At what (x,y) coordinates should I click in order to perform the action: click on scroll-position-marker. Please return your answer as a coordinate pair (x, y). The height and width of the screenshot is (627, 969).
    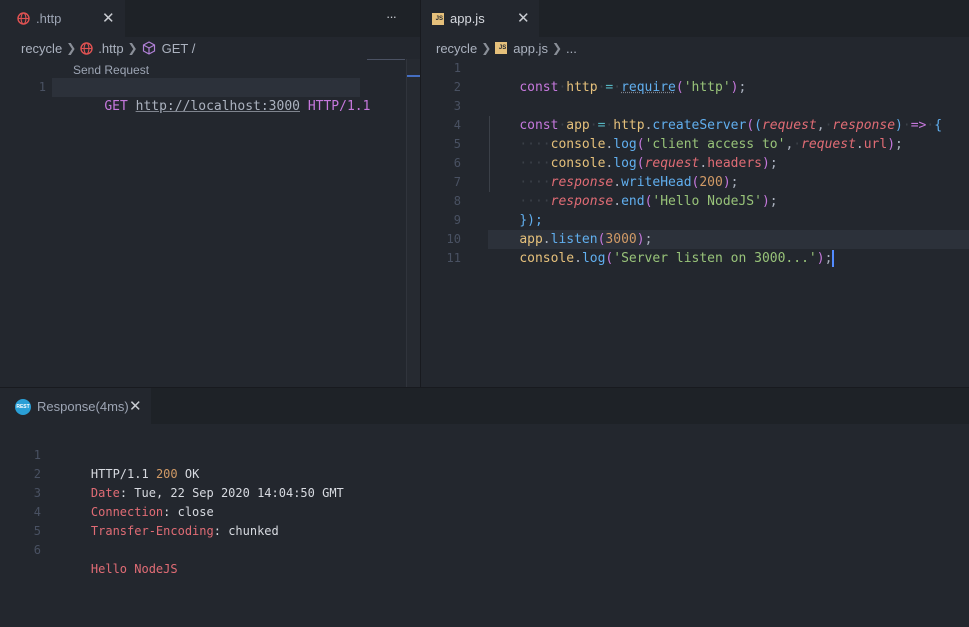
    Looking at the image, I should click on (414, 76).